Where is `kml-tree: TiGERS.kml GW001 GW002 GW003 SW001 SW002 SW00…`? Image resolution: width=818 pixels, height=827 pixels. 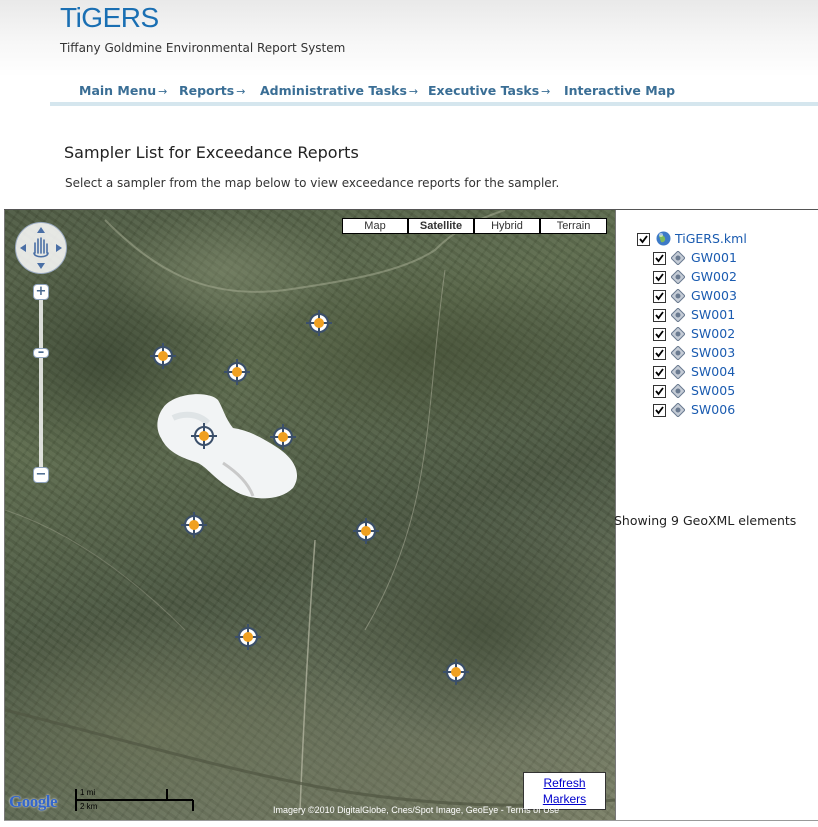
kml-tree: TiGERS.kml GW001 GW002 GW003 SW001 SW002 SW00… is located at coordinates (719, 325).